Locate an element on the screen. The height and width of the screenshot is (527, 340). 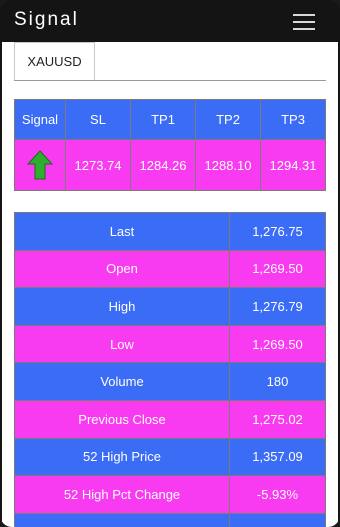
info-row-volume: Volume 180 is located at coordinates (170, 381).